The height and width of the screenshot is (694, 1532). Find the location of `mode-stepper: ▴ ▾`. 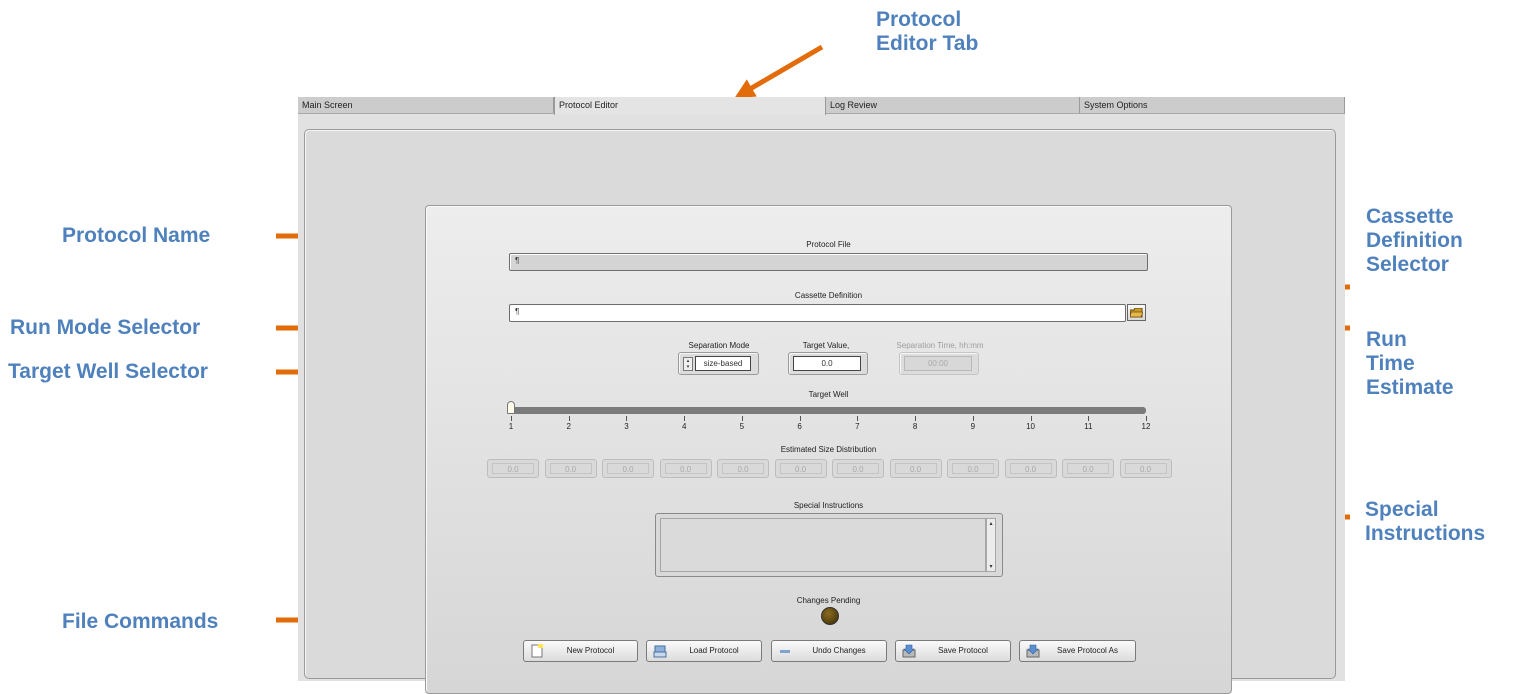

mode-stepper: ▴ ▾ is located at coordinates (688, 364).